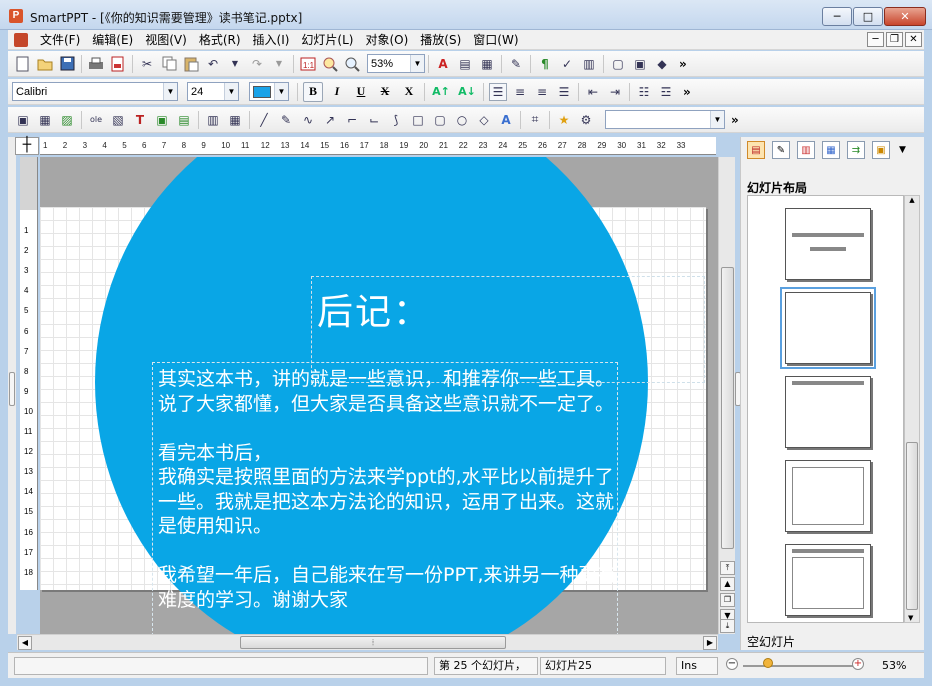  What do you see at coordinates (487, 64) in the screenshot?
I see `insert-table-icon: ▦` at bounding box center [487, 64].